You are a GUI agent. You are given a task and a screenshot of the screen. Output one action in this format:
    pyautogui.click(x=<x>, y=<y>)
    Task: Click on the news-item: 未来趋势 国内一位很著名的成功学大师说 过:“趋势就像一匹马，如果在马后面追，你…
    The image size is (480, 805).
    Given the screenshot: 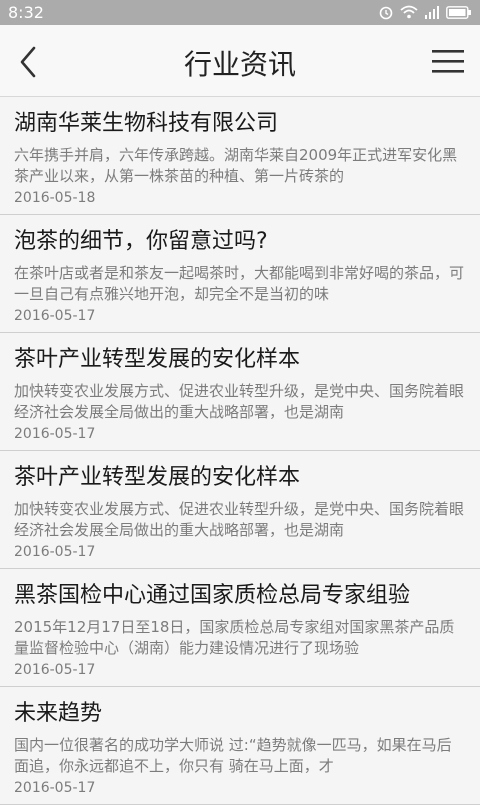 What is the action you would take?
    pyautogui.click(x=240, y=746)
    